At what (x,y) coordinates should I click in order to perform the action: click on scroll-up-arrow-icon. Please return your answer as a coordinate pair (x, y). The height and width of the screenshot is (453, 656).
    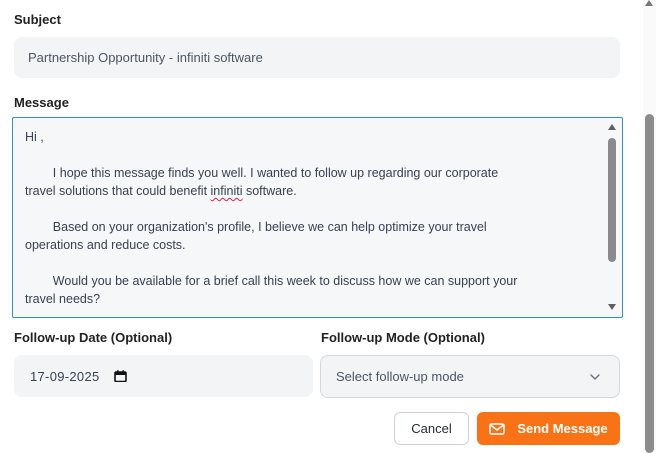
    Looking at the image, I should click on (612, 127).